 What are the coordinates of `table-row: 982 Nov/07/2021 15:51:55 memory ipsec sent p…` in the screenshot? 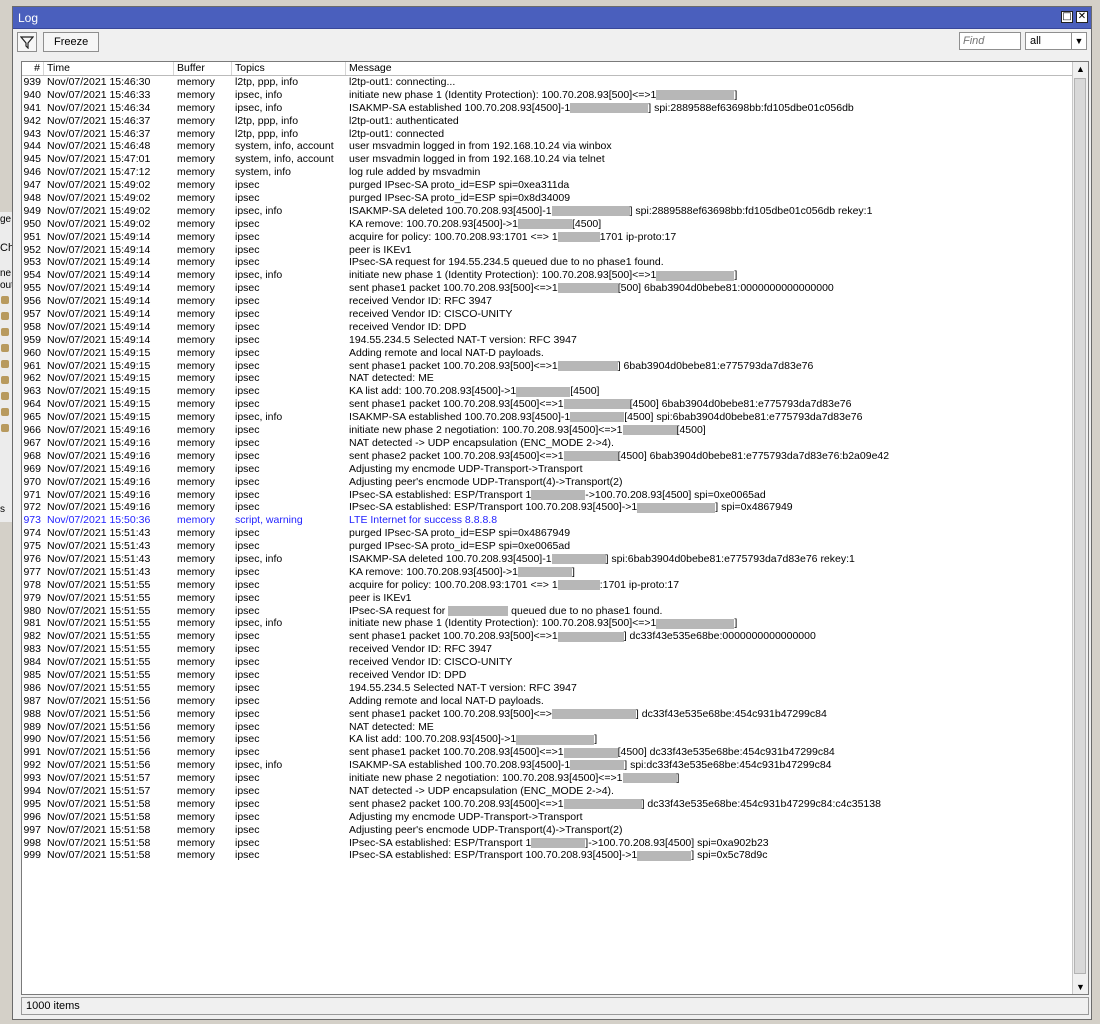 It's located at (548, 636).